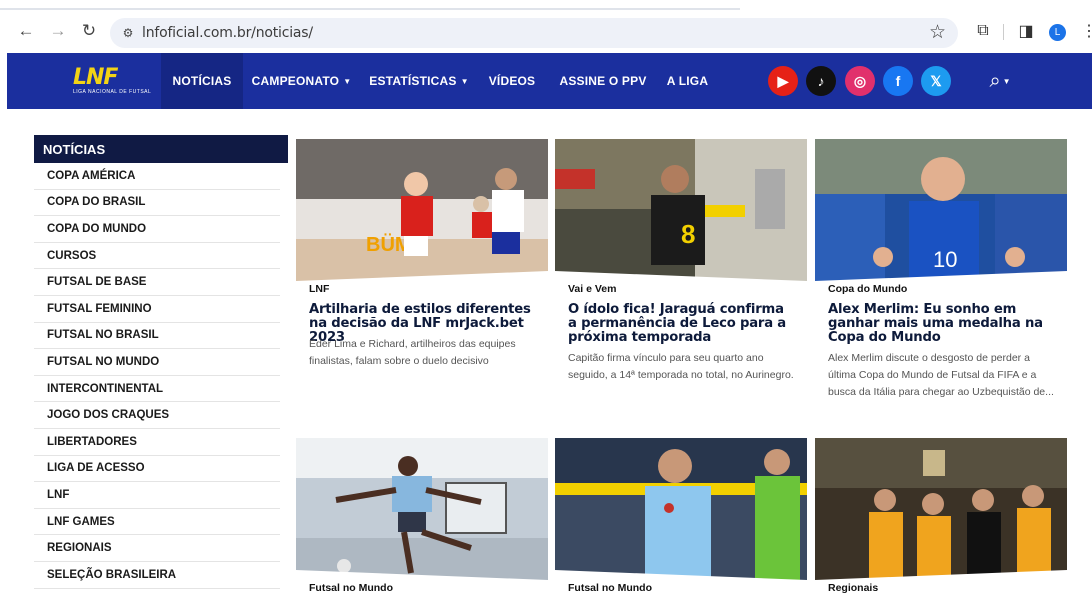 This screenshot has width=1092, height=594. What do you see at coordinates (295, 81) in the screenshot?
I see `nav-label: CAMPEONATO` at bounding box center [295, 81].